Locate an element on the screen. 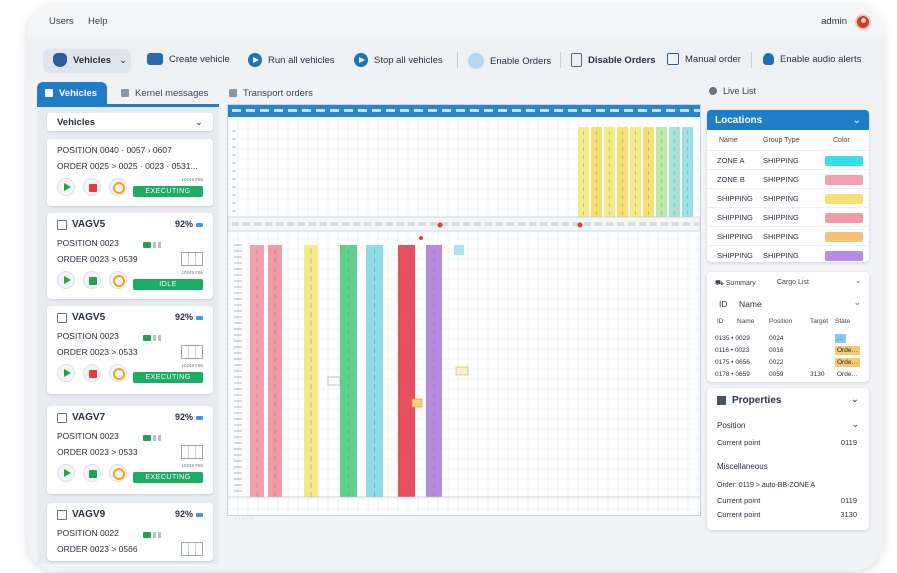  location-row: ZONE B SHIPPING is located at coordinates (788, 178).